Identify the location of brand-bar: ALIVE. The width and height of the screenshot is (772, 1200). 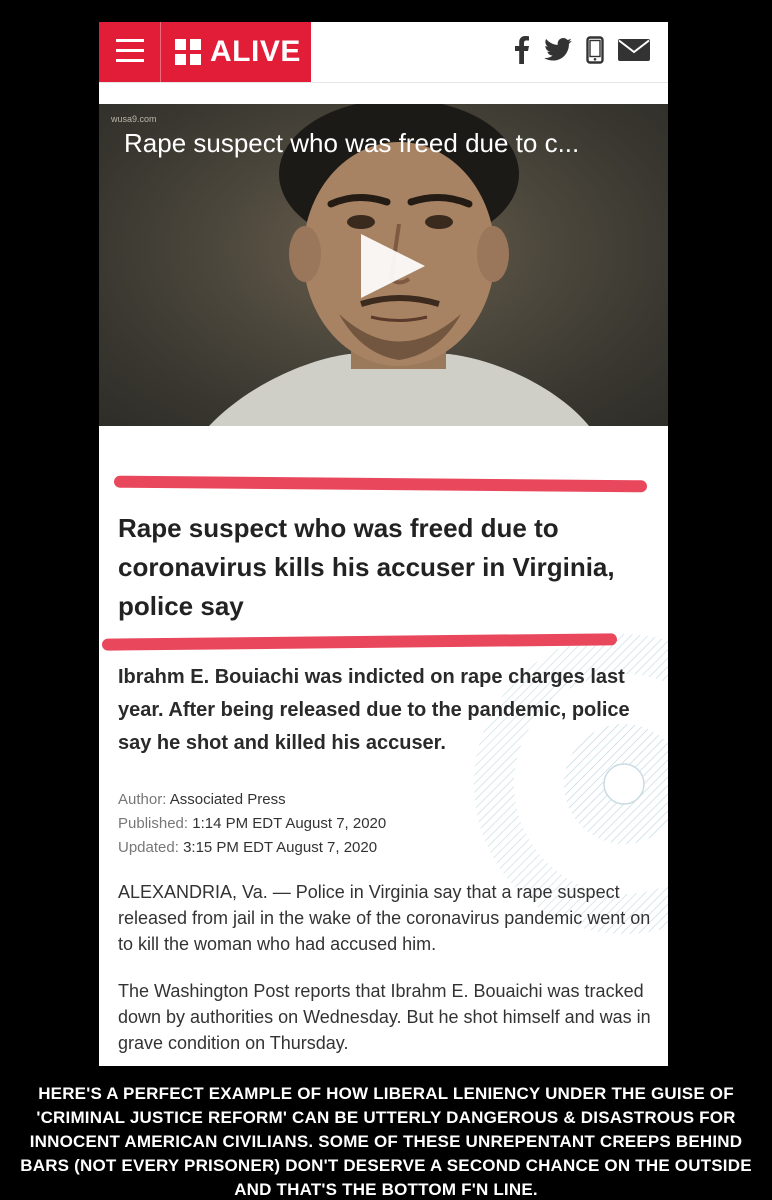
(205, 52).